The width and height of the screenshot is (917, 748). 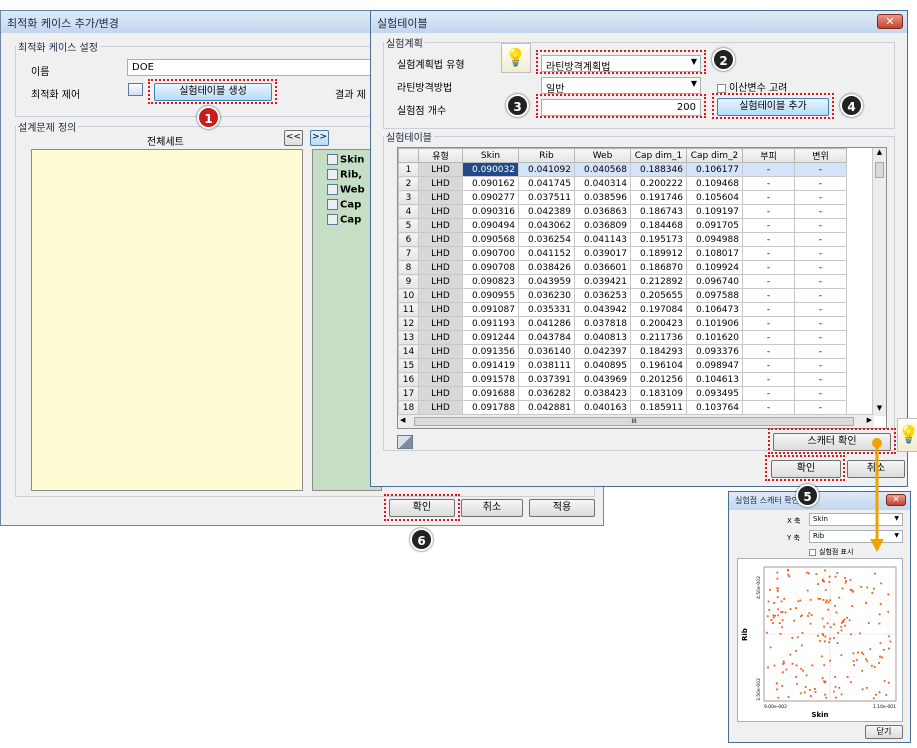 What do you see at coordinates (562, 508) in the screenshot?
I see `main-apply-button: 적용` at bounding box center [562, 508].